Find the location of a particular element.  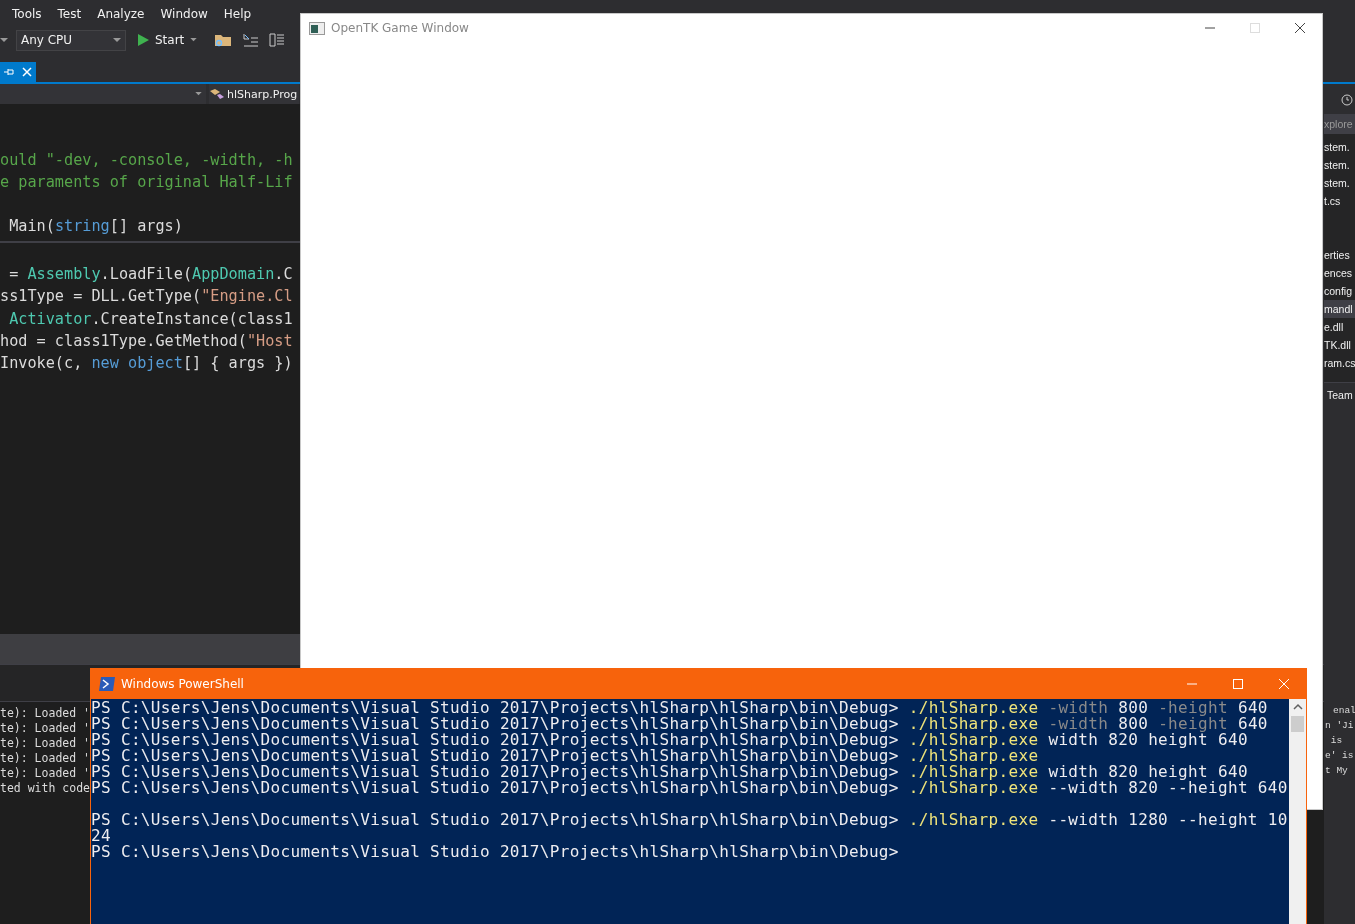

code-line: e paraments of original Half-Lif is located at coordinates (147, 182).